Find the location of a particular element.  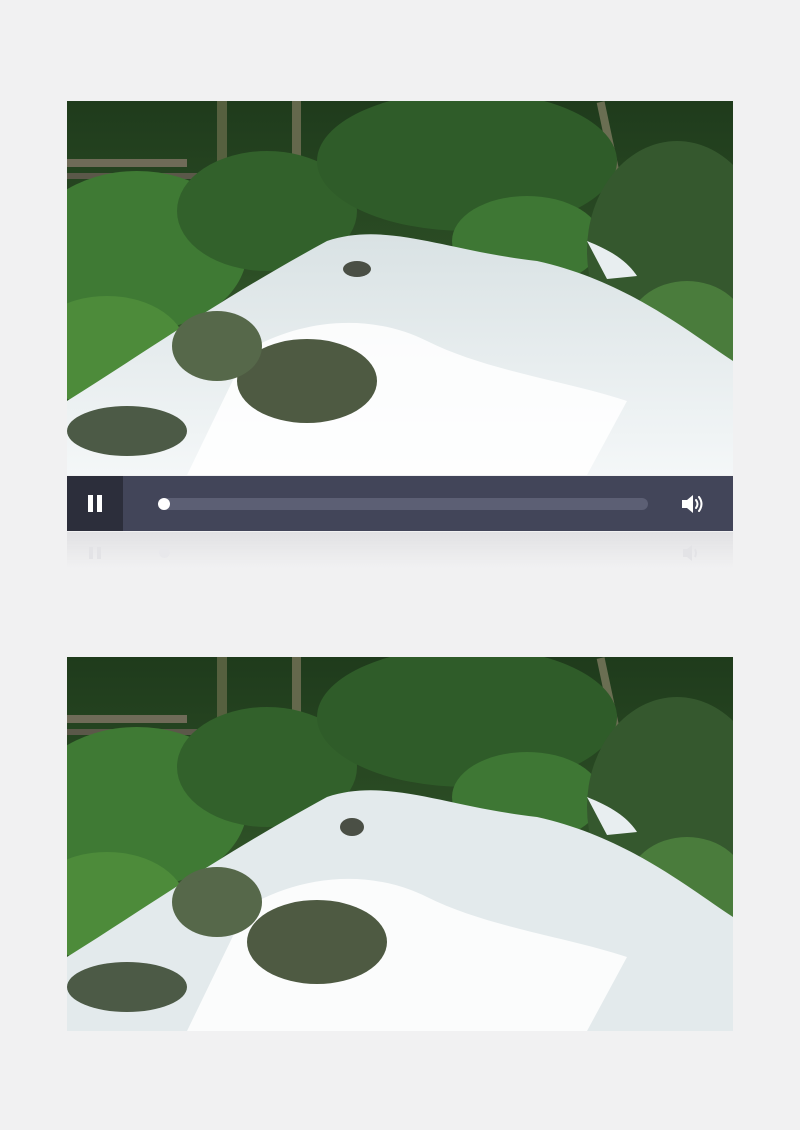

pause-icon is located at coordinates (95, 503).